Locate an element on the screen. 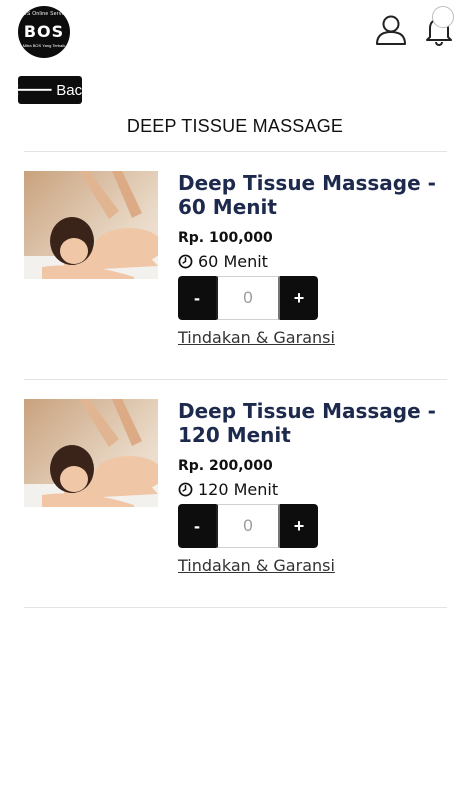 This screenshot has width=470, height=800. product-name: Deep Tissue Massage - 60 Menit is located at coordinates (307, 195).